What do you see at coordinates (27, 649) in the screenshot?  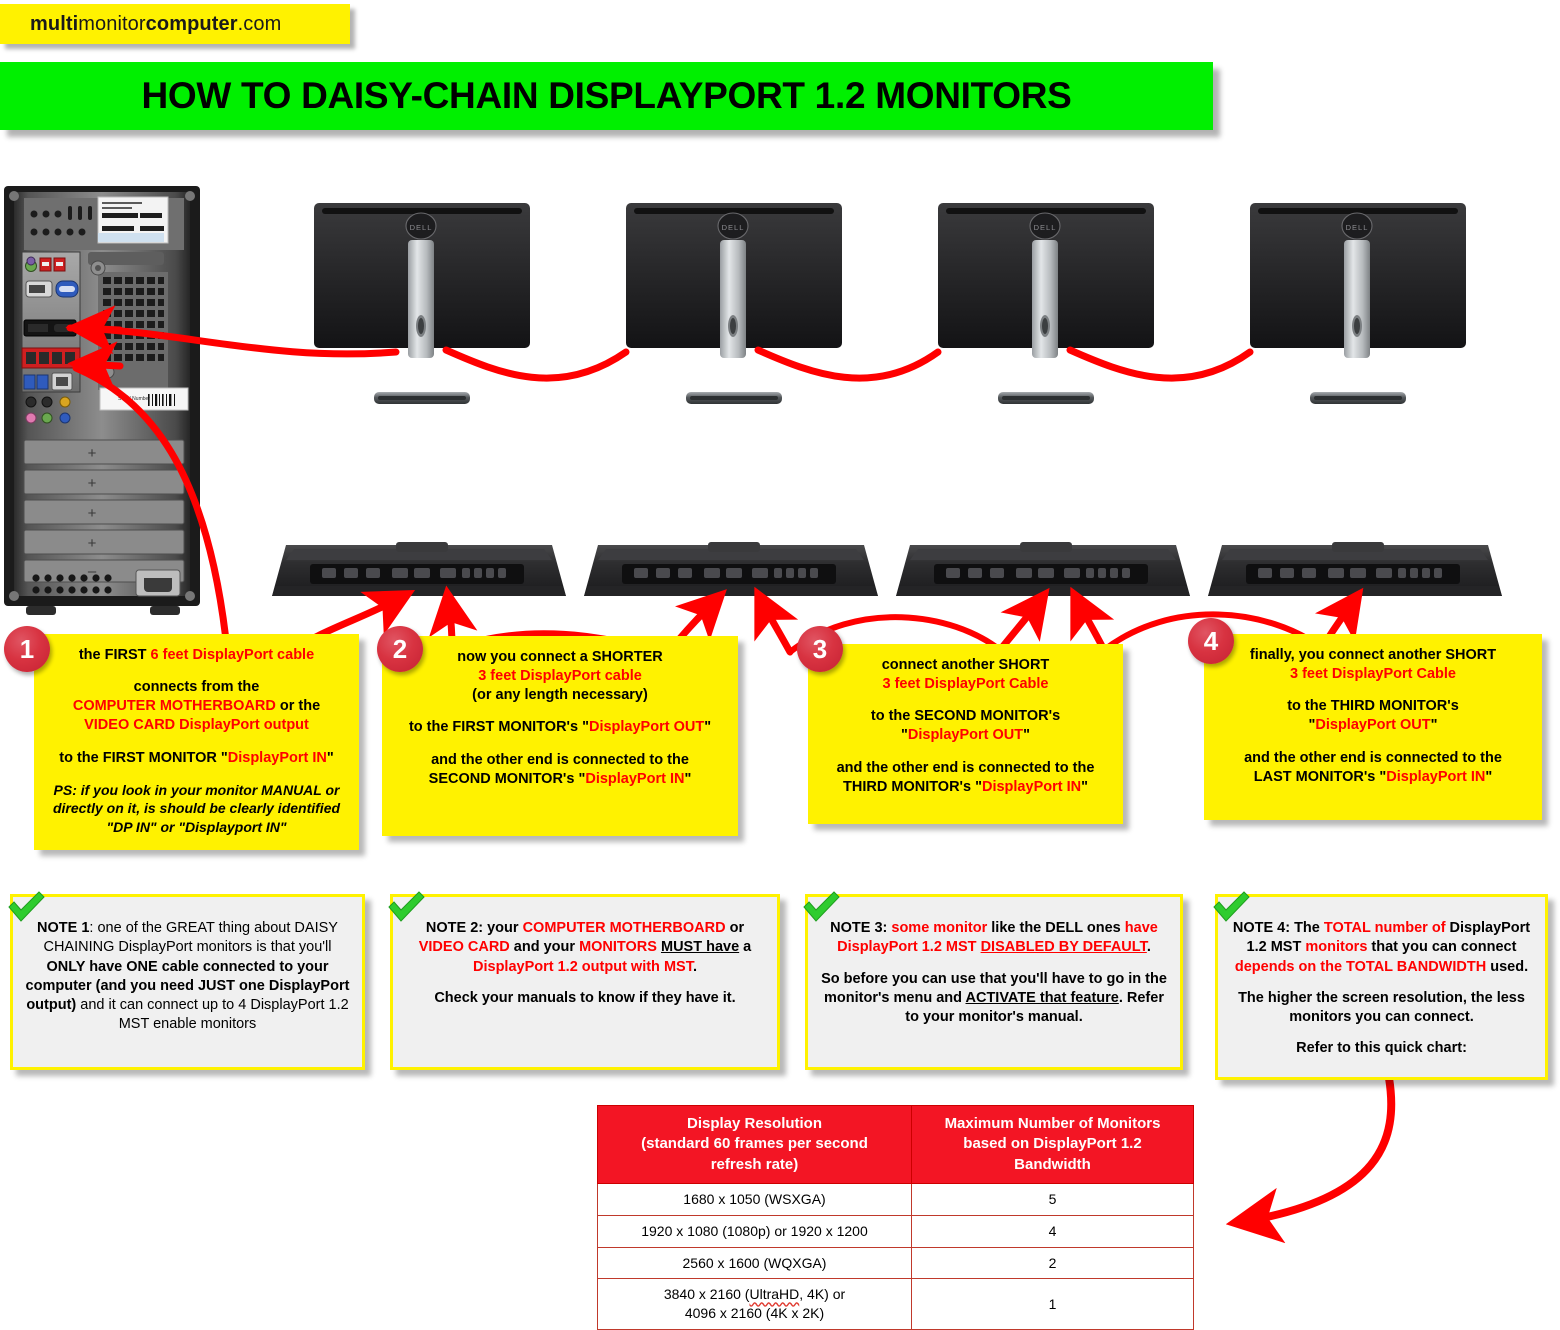 I see `step-number-1: 1` at bounding box center [27, 649].